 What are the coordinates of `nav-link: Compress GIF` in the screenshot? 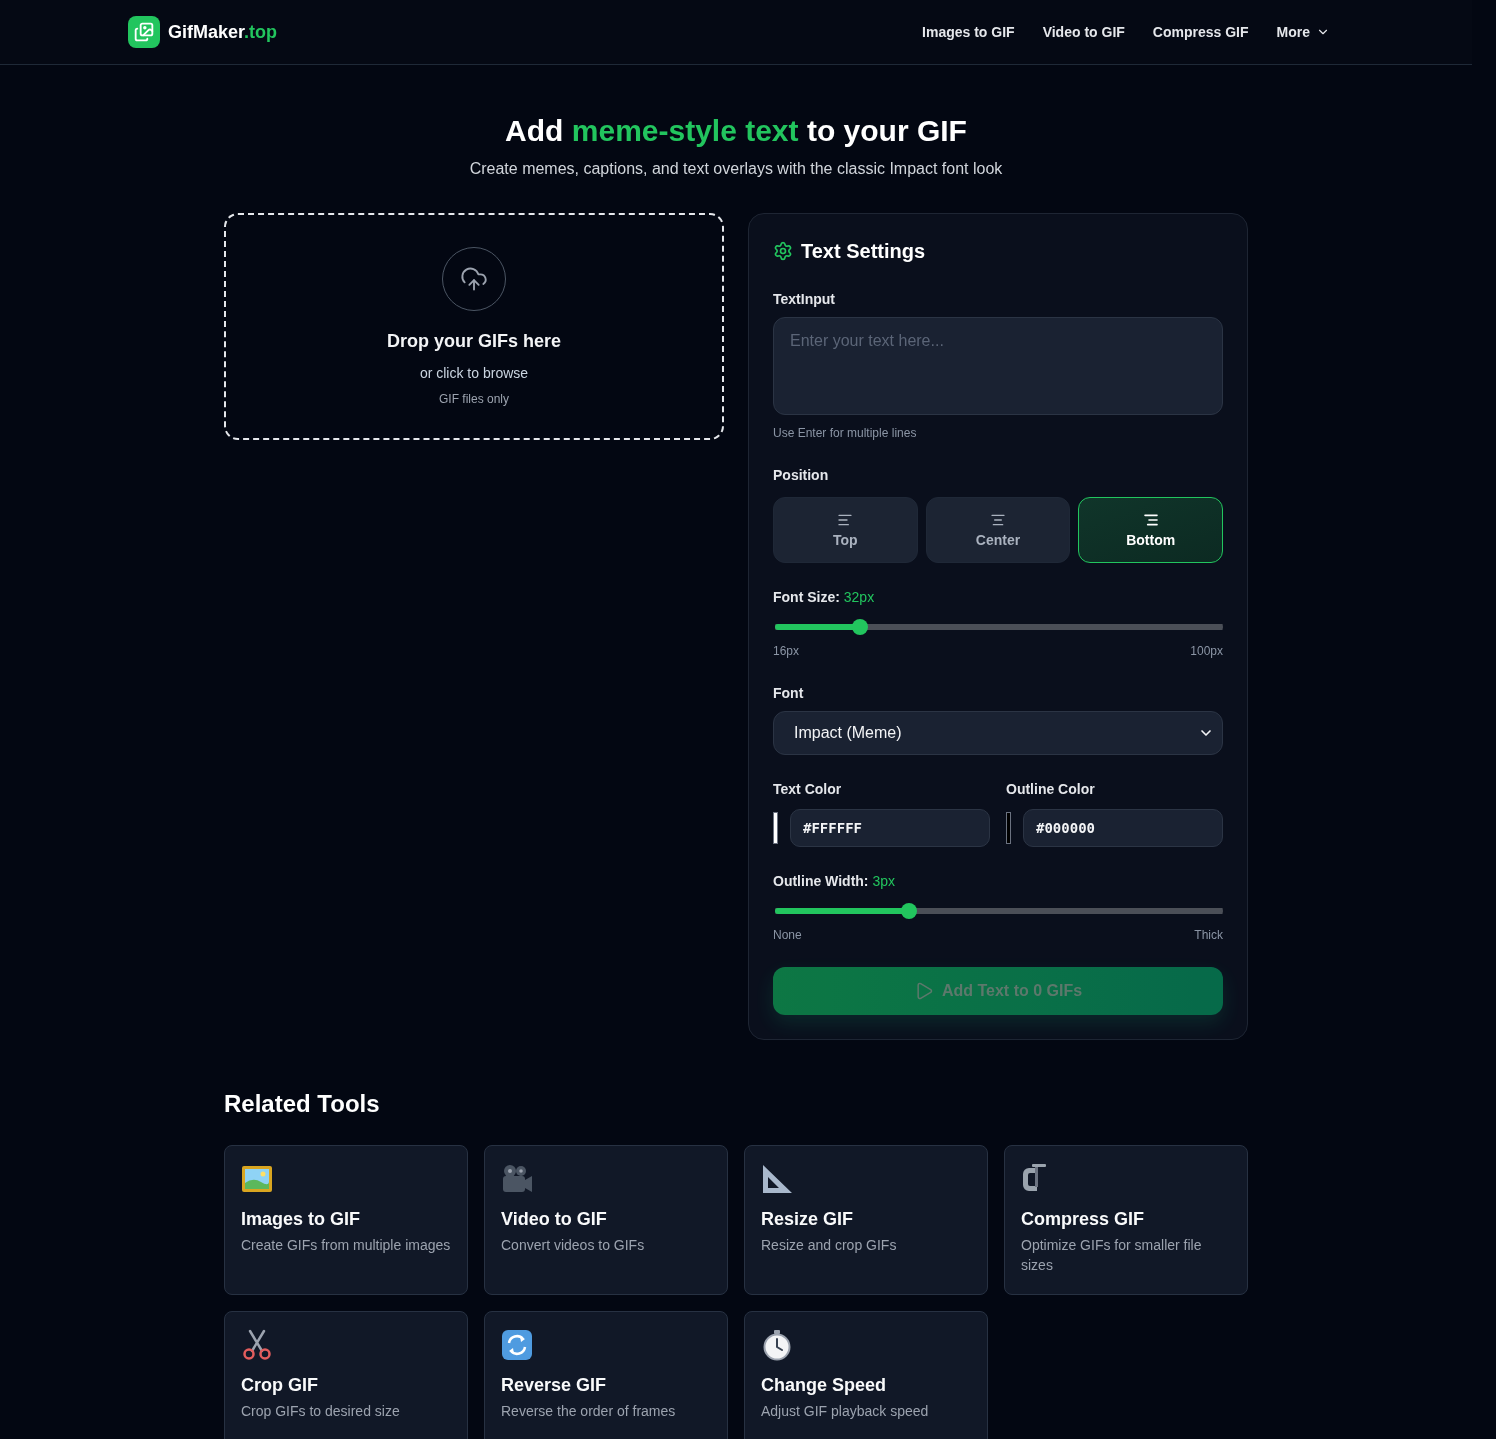 It's located at (1200, 32).